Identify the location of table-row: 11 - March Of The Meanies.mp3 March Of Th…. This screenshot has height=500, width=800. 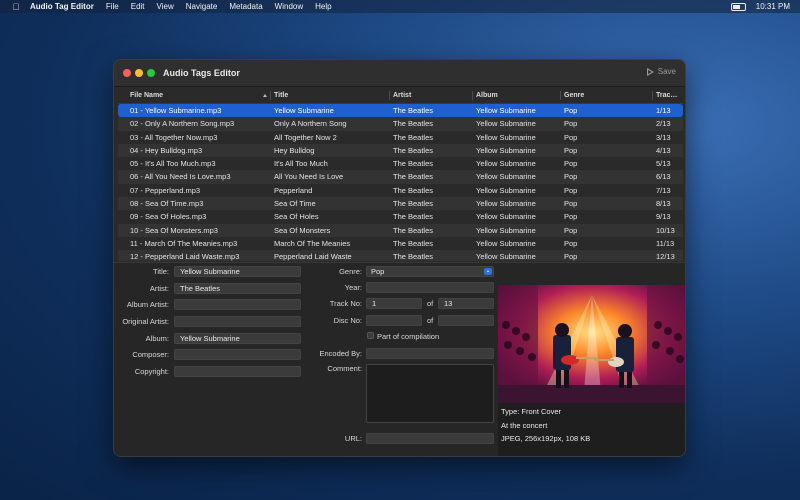
(400, 243).